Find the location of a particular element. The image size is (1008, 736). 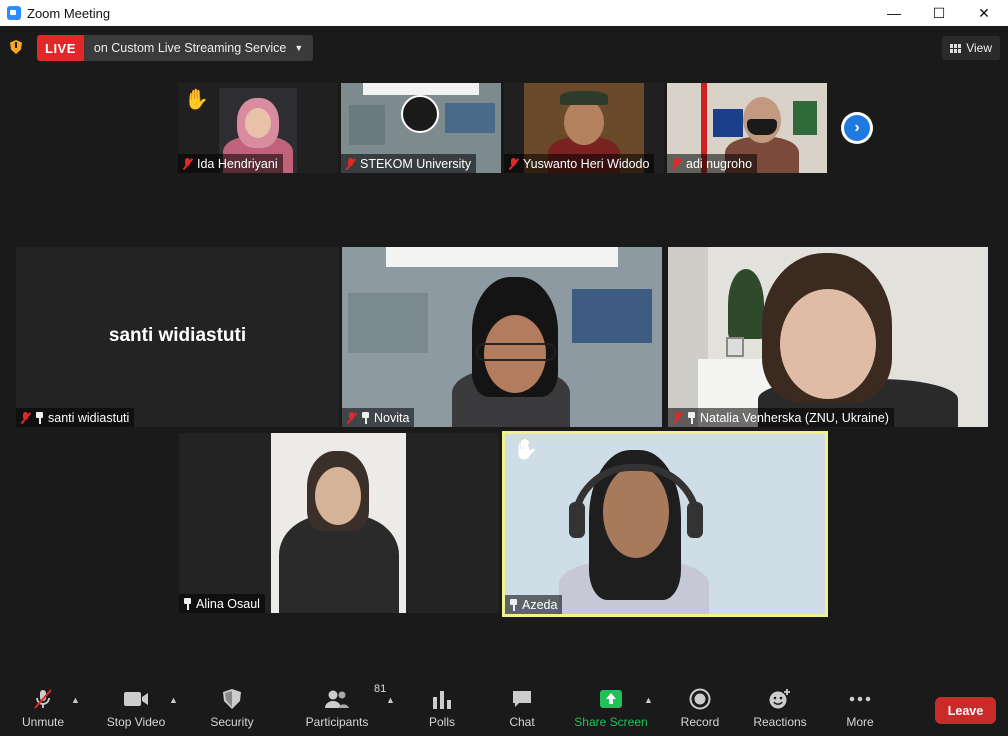

zoom-app-icon is located at coordinates (14, 13).